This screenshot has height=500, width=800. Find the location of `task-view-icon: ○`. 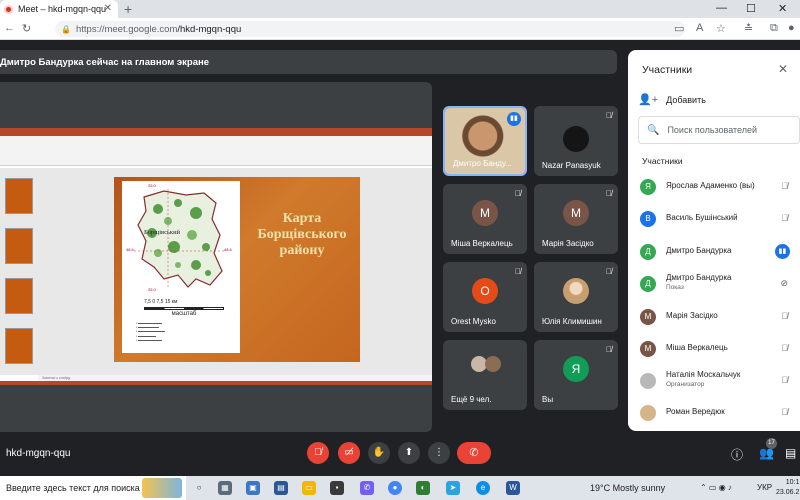

task-view-icon: ○ is located at coordinates (199, 488).